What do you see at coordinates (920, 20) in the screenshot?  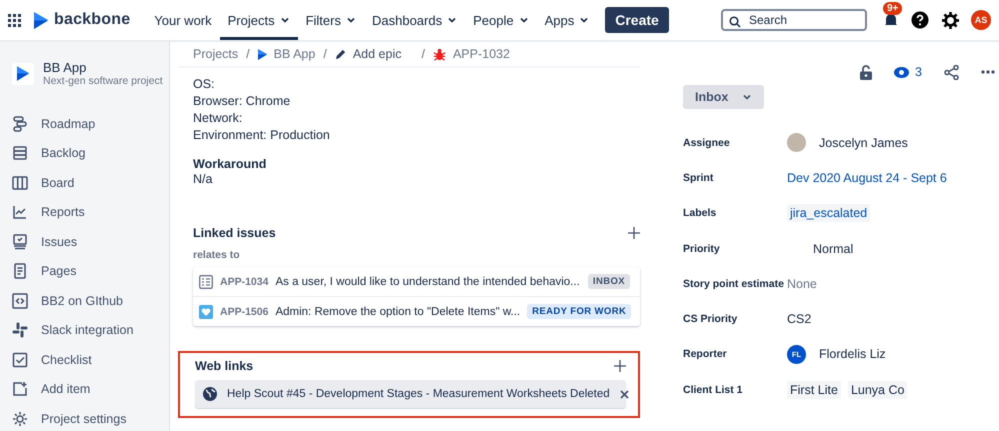 I see `help-icon` at bounding box center [920, 20].